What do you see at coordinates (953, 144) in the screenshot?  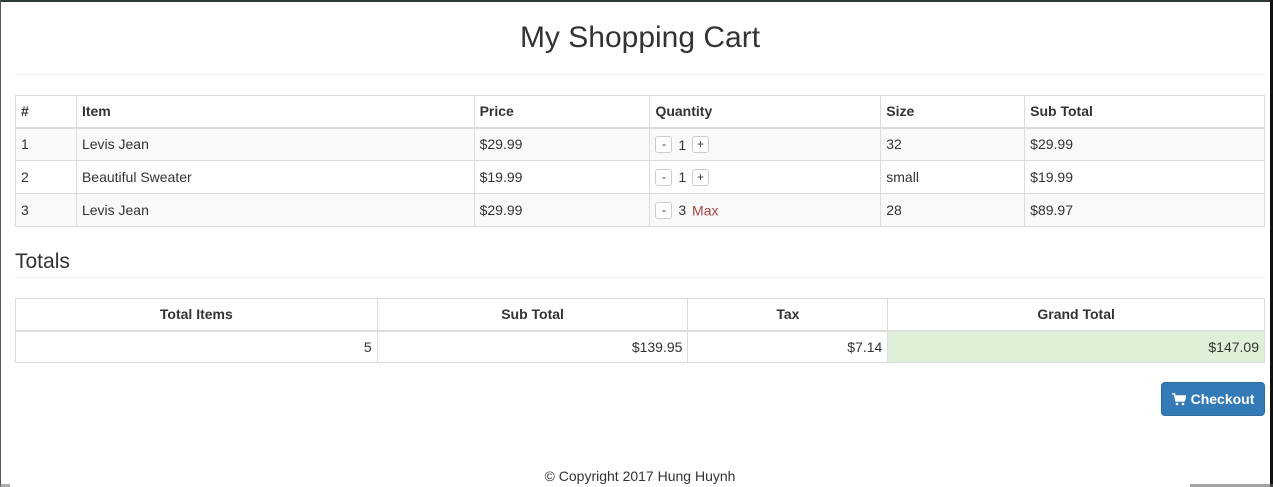 I see `item-size: 32` at bounding box center [953, 144].